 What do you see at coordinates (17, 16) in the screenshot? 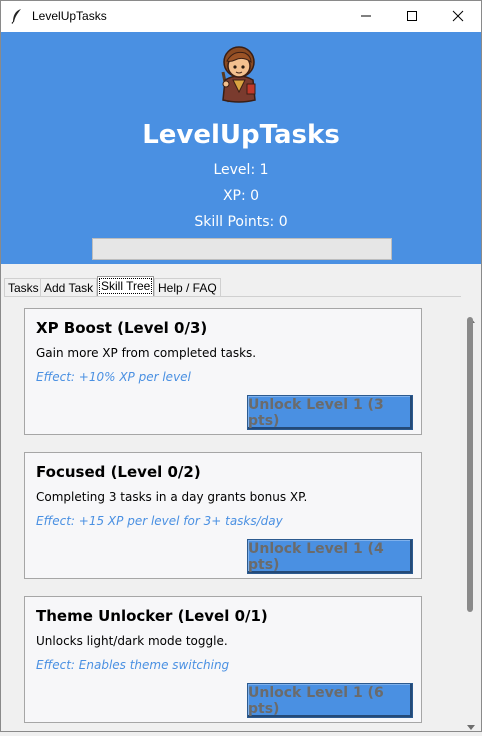
I see `feather-icon` at bounding box center [17, 16].